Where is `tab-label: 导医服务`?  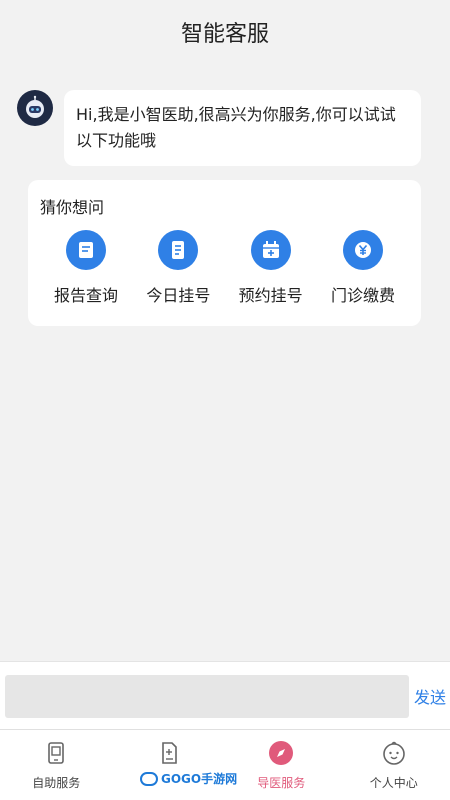 tab-label: 导医服务 is located at coordinates (281, 783).